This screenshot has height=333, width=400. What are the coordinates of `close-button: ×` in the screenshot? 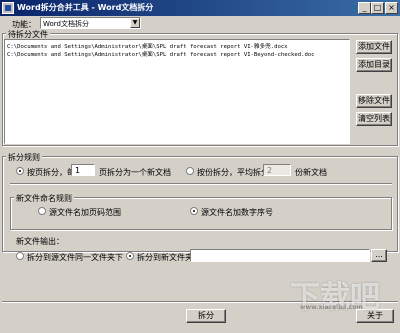 It's located at (391, 8).